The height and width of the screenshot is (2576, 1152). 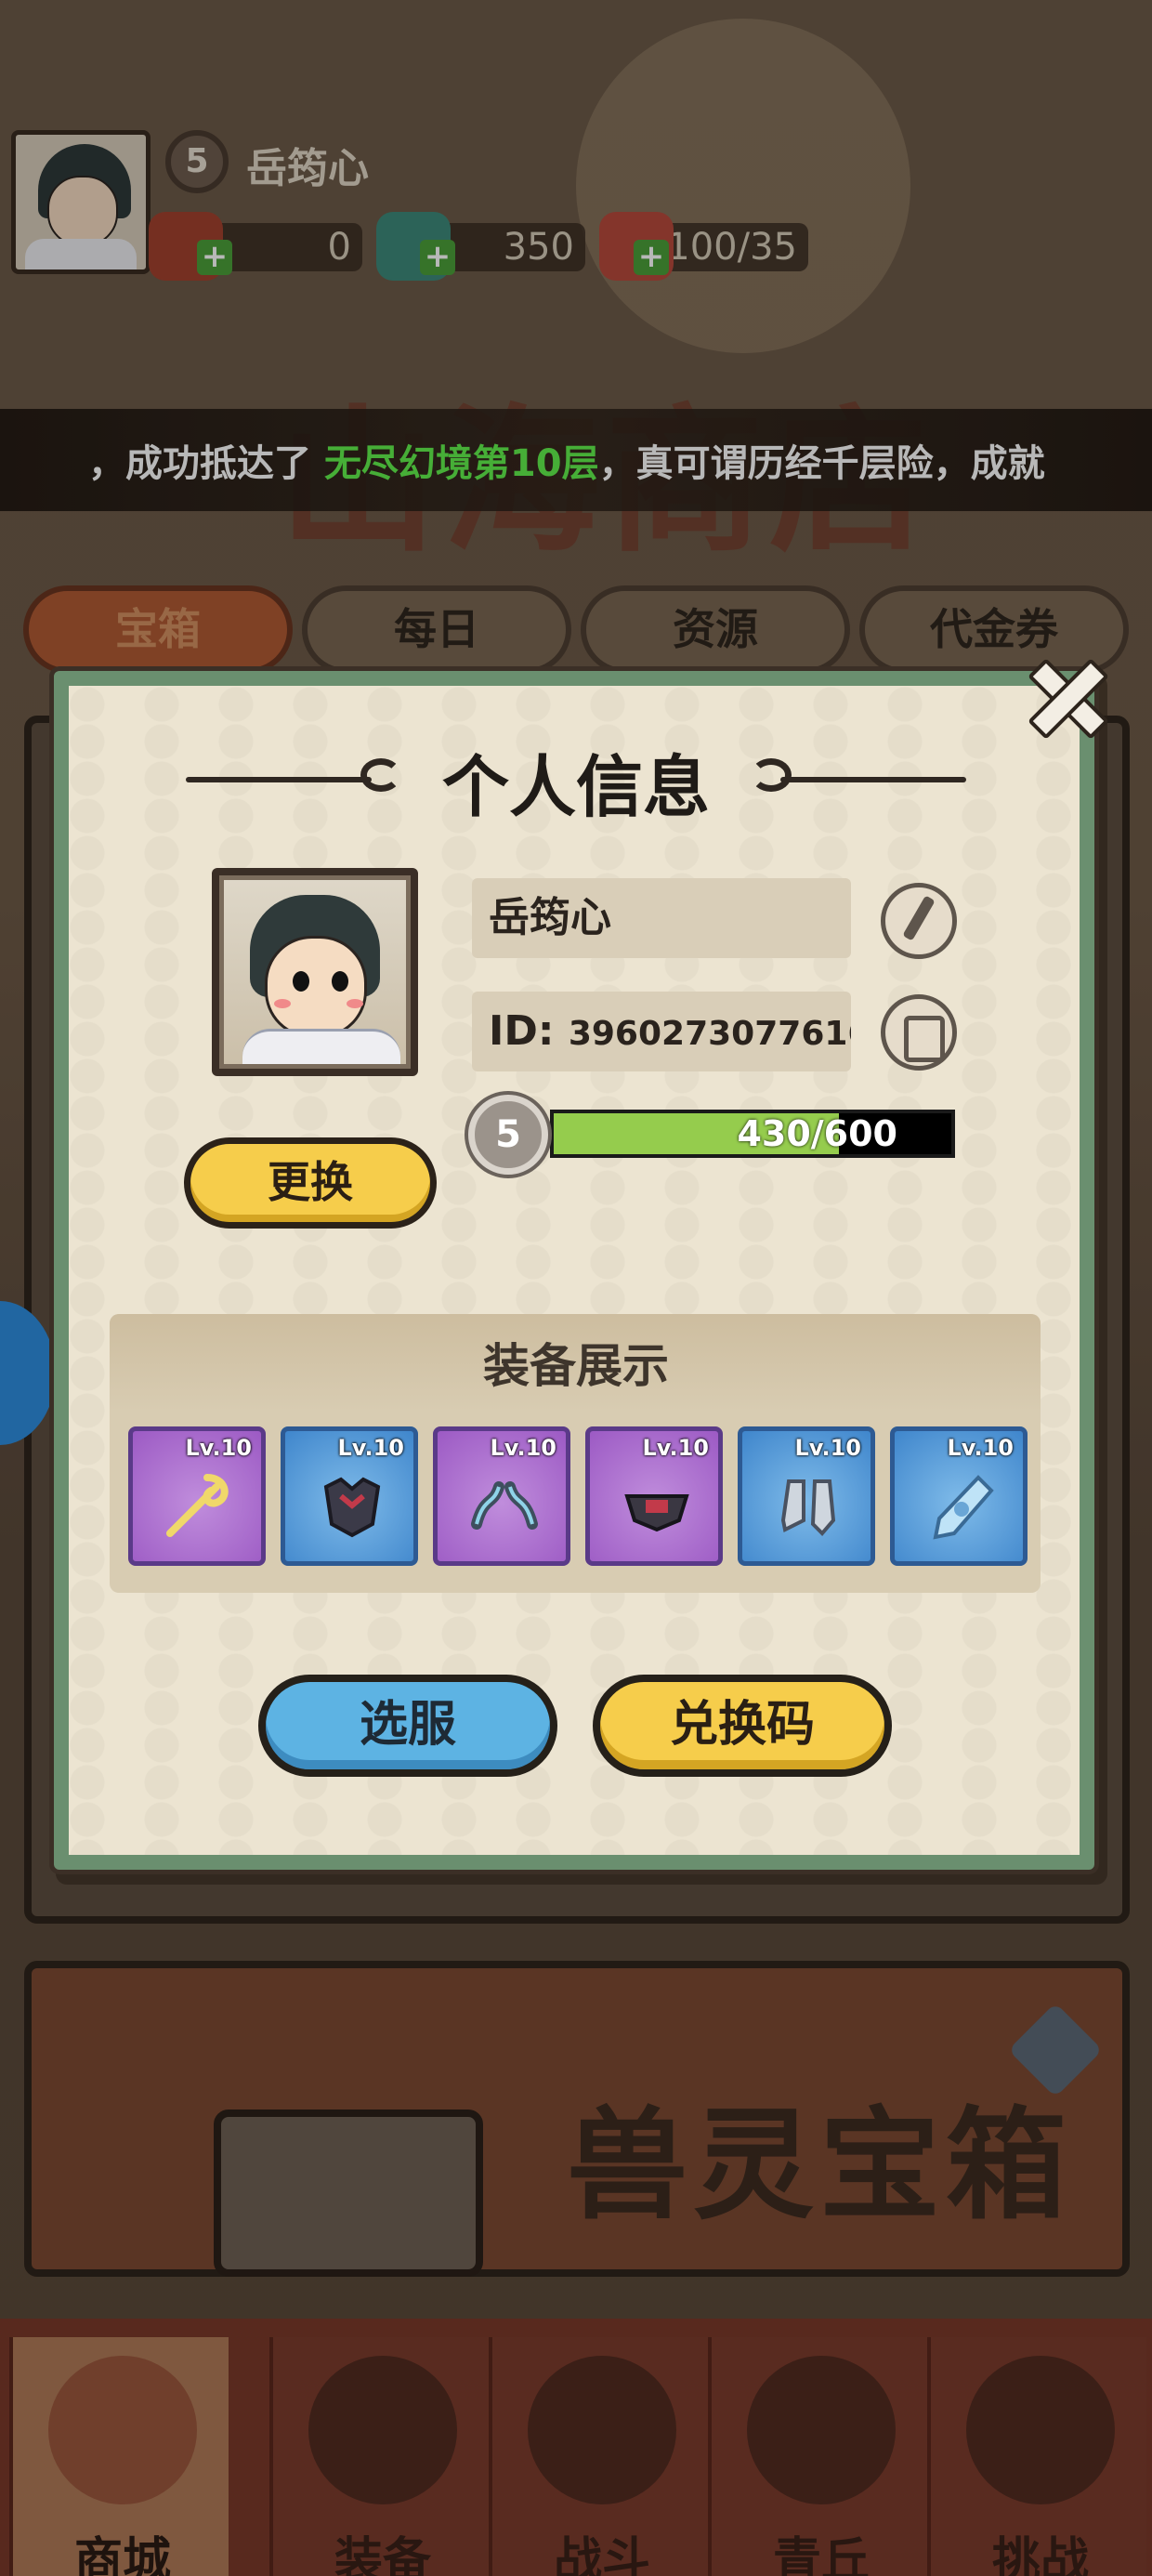 I want to click on modal-title: 个人信息, so click(x=575, y=787).